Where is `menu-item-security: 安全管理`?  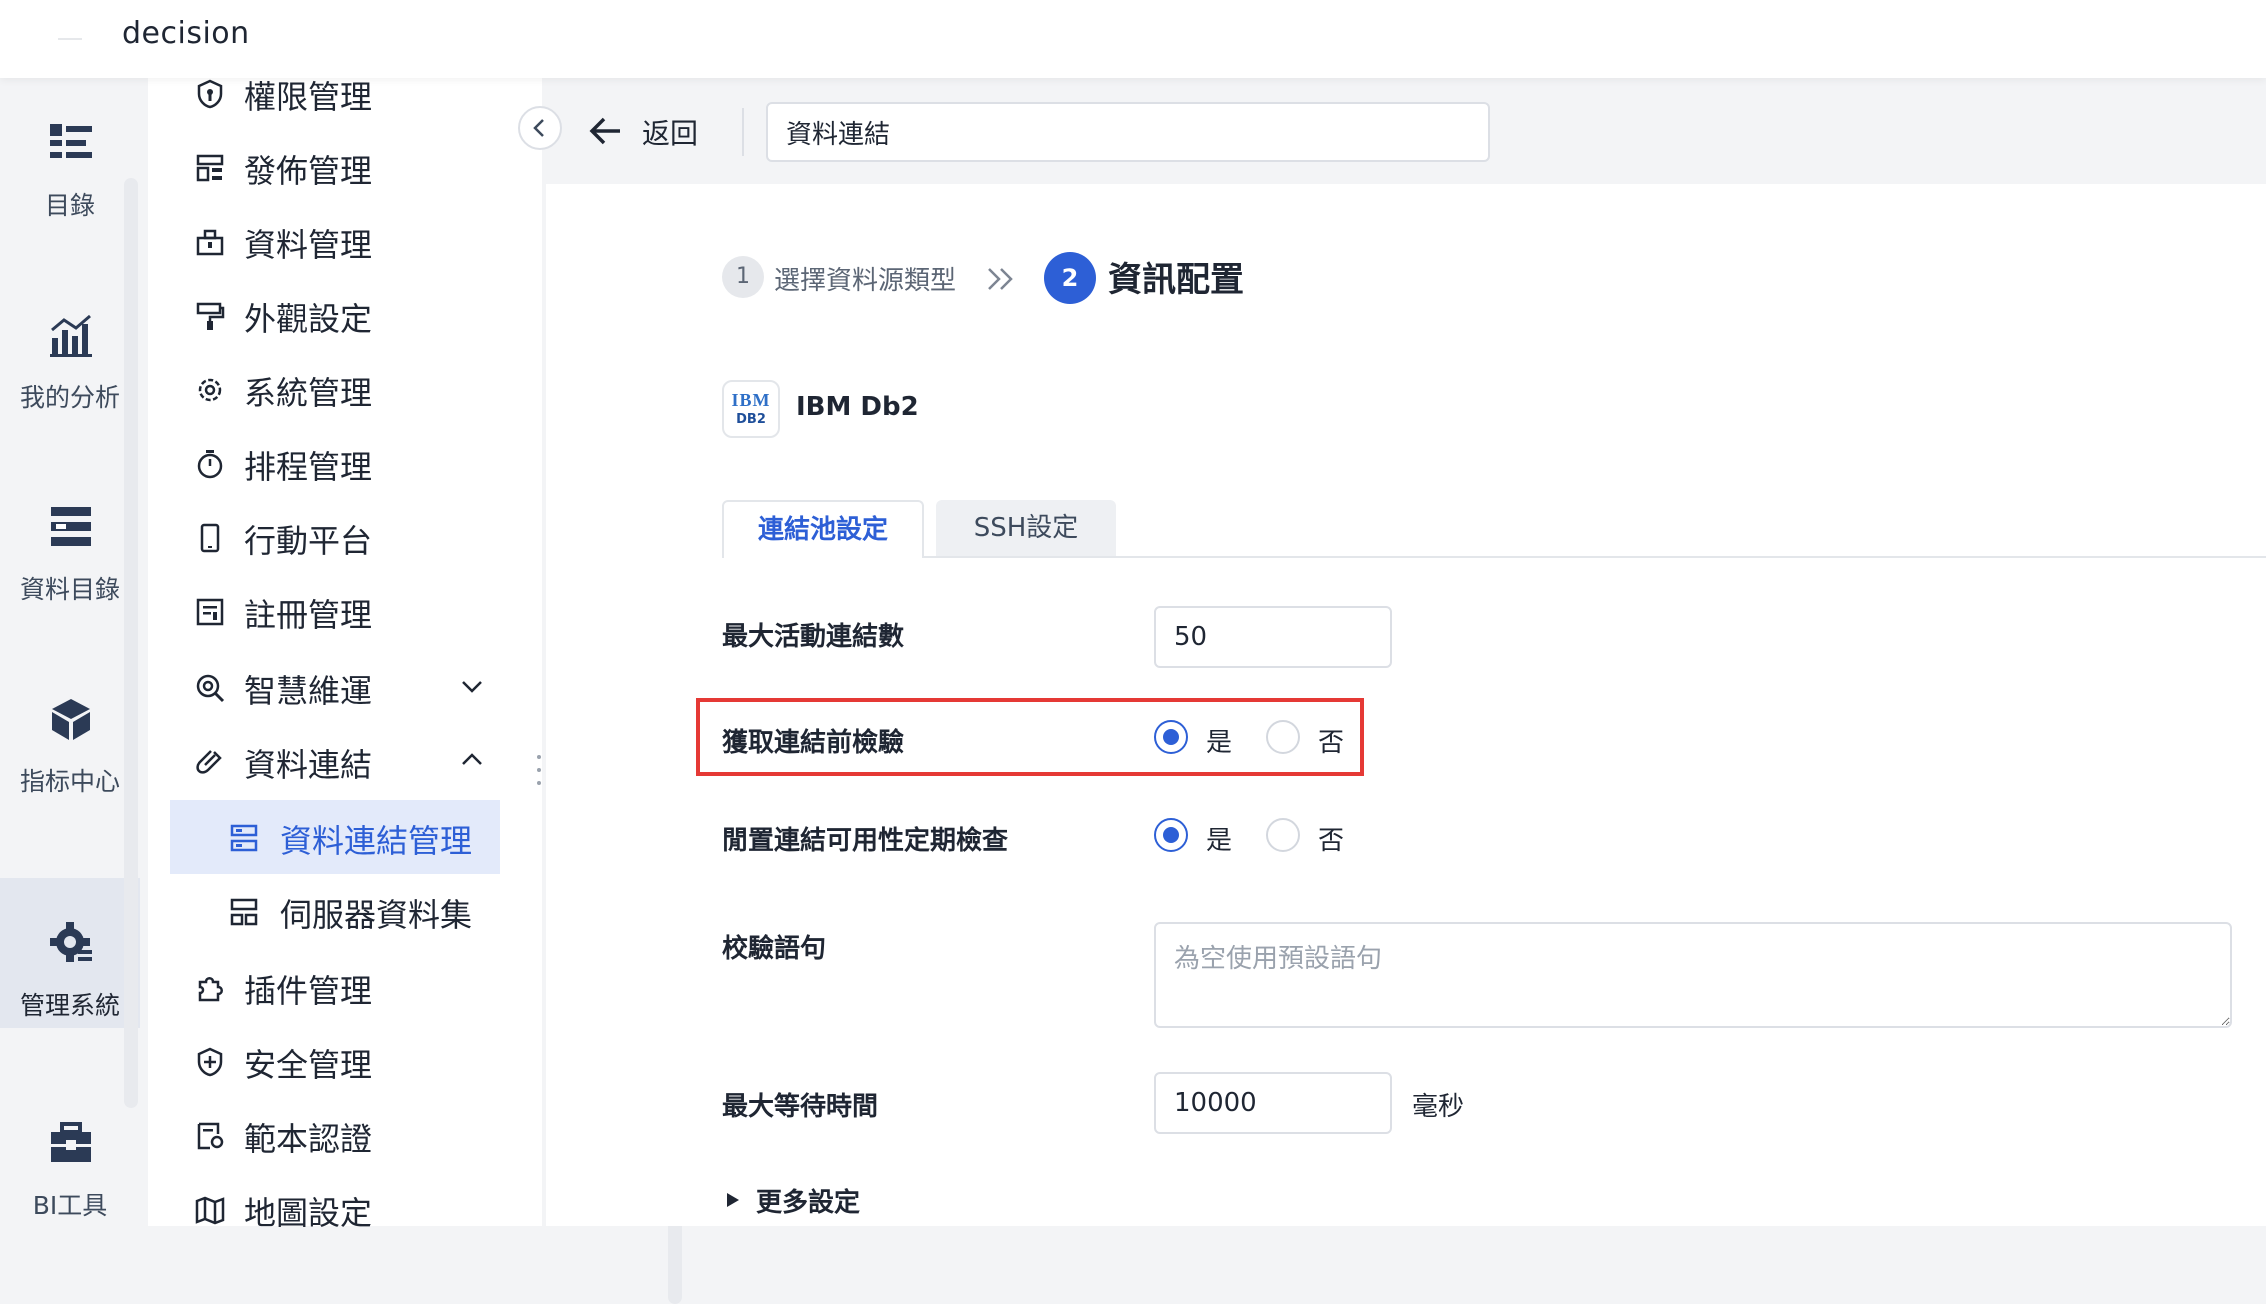
menu-item-security: 安全管理 is located at coordinates (345, 1061).